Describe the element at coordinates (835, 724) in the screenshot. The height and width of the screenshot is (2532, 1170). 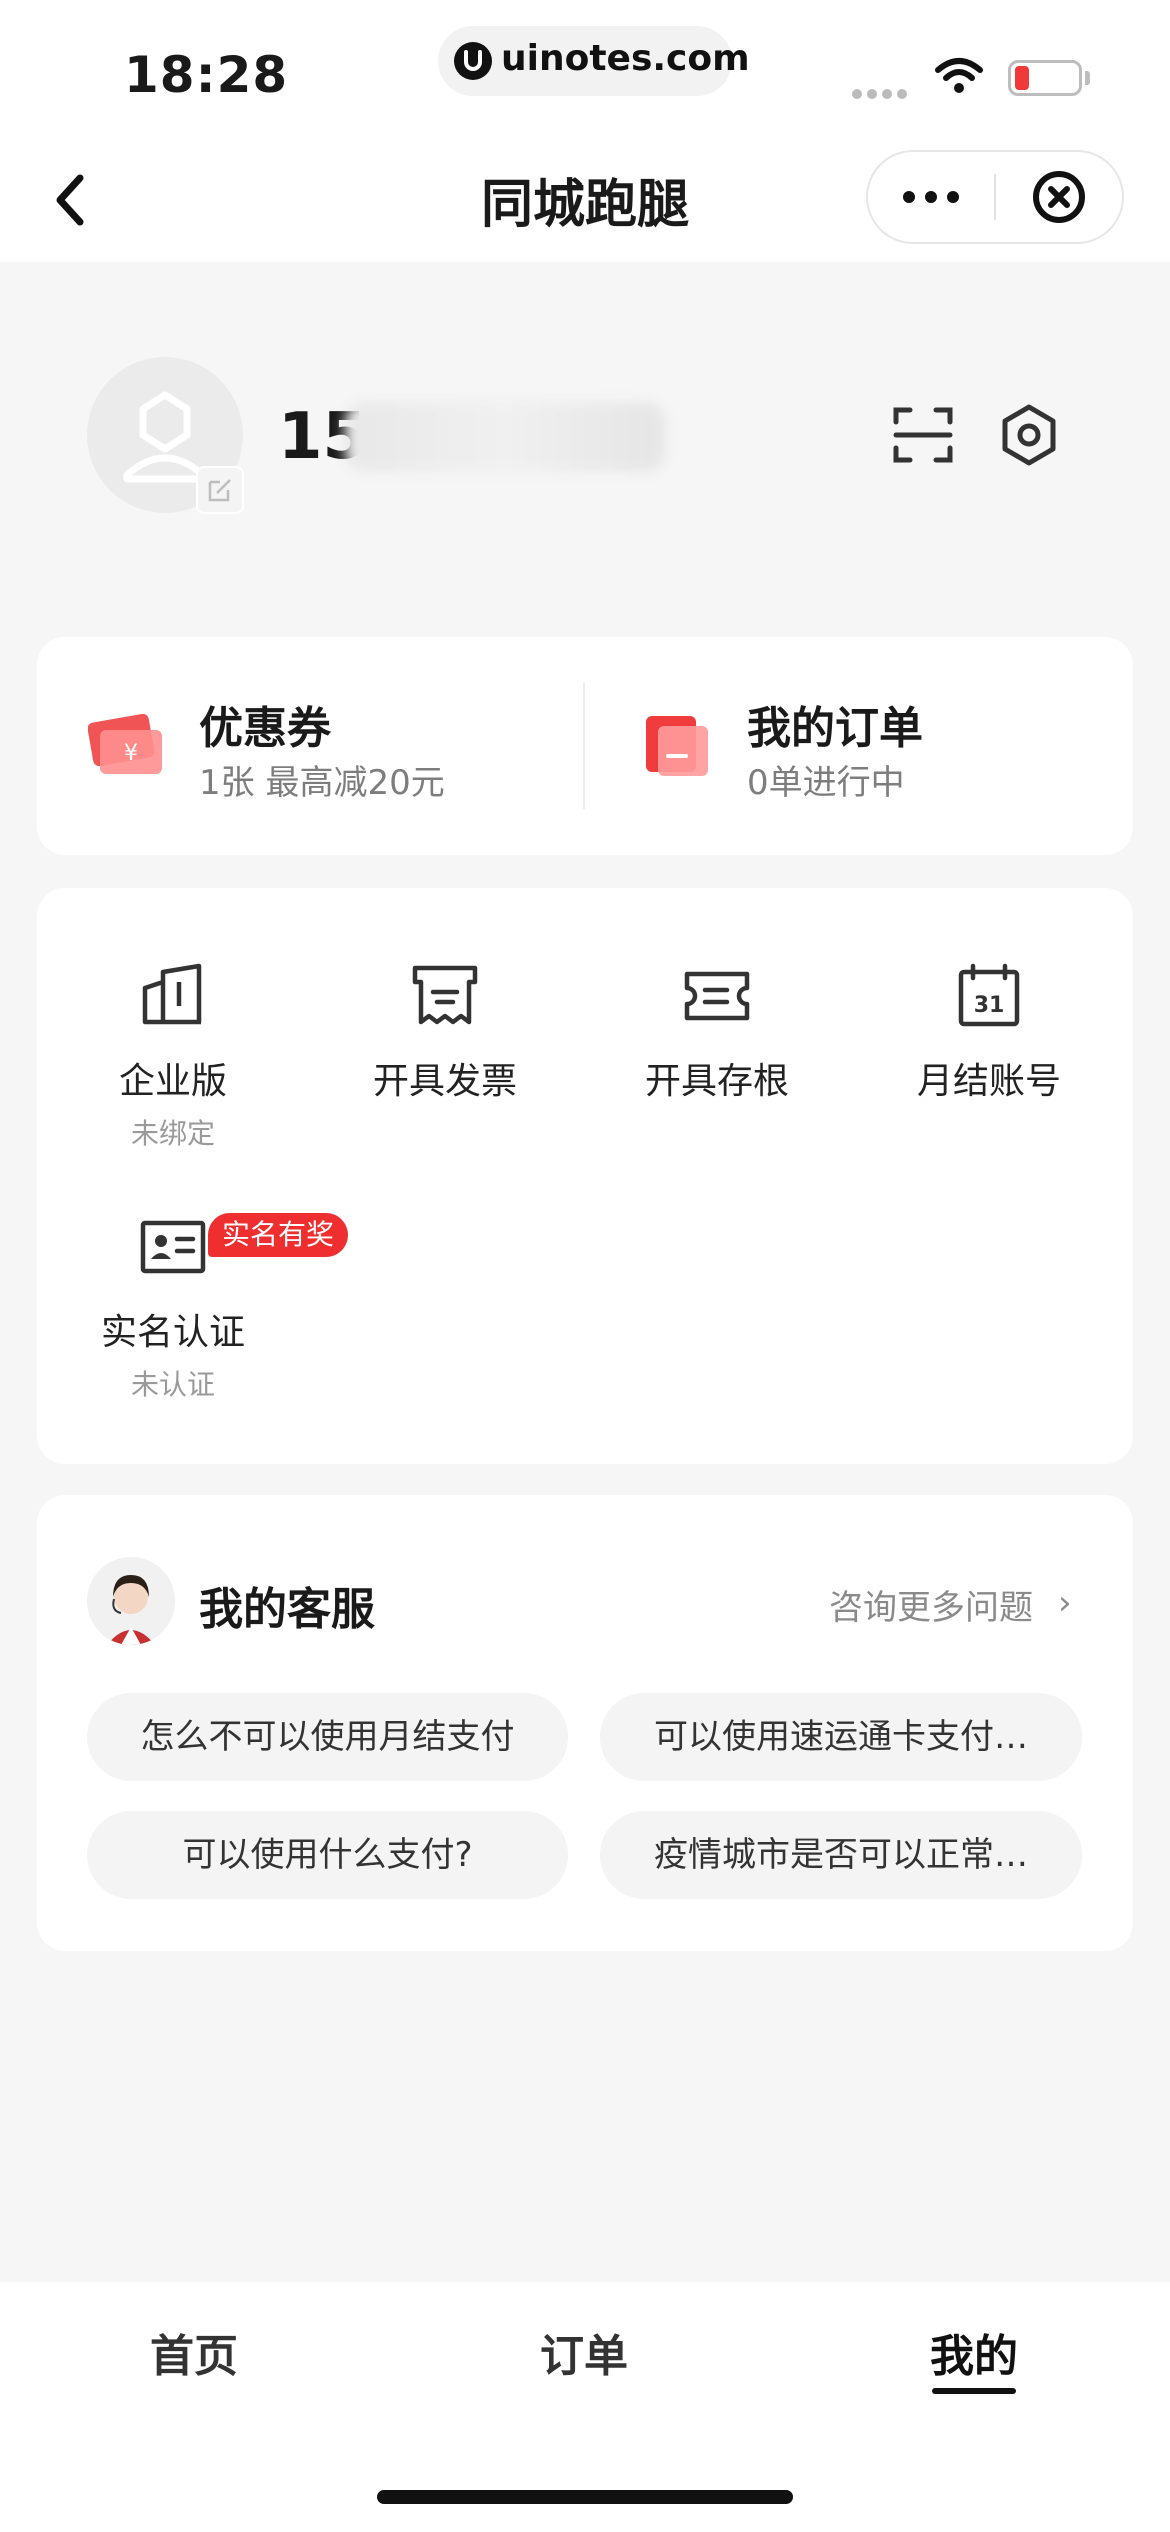
I see `orders-title: 我的订单` at that location.